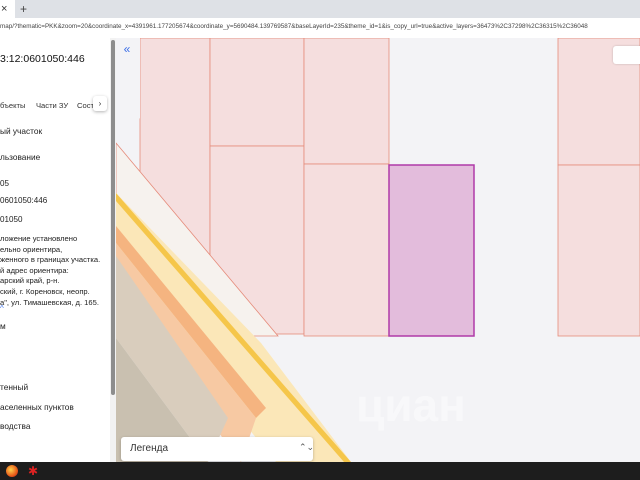 The width and height of the screenshot is (640, 480). I want to click on chevron-right-icon: ›, so click(100, 103).